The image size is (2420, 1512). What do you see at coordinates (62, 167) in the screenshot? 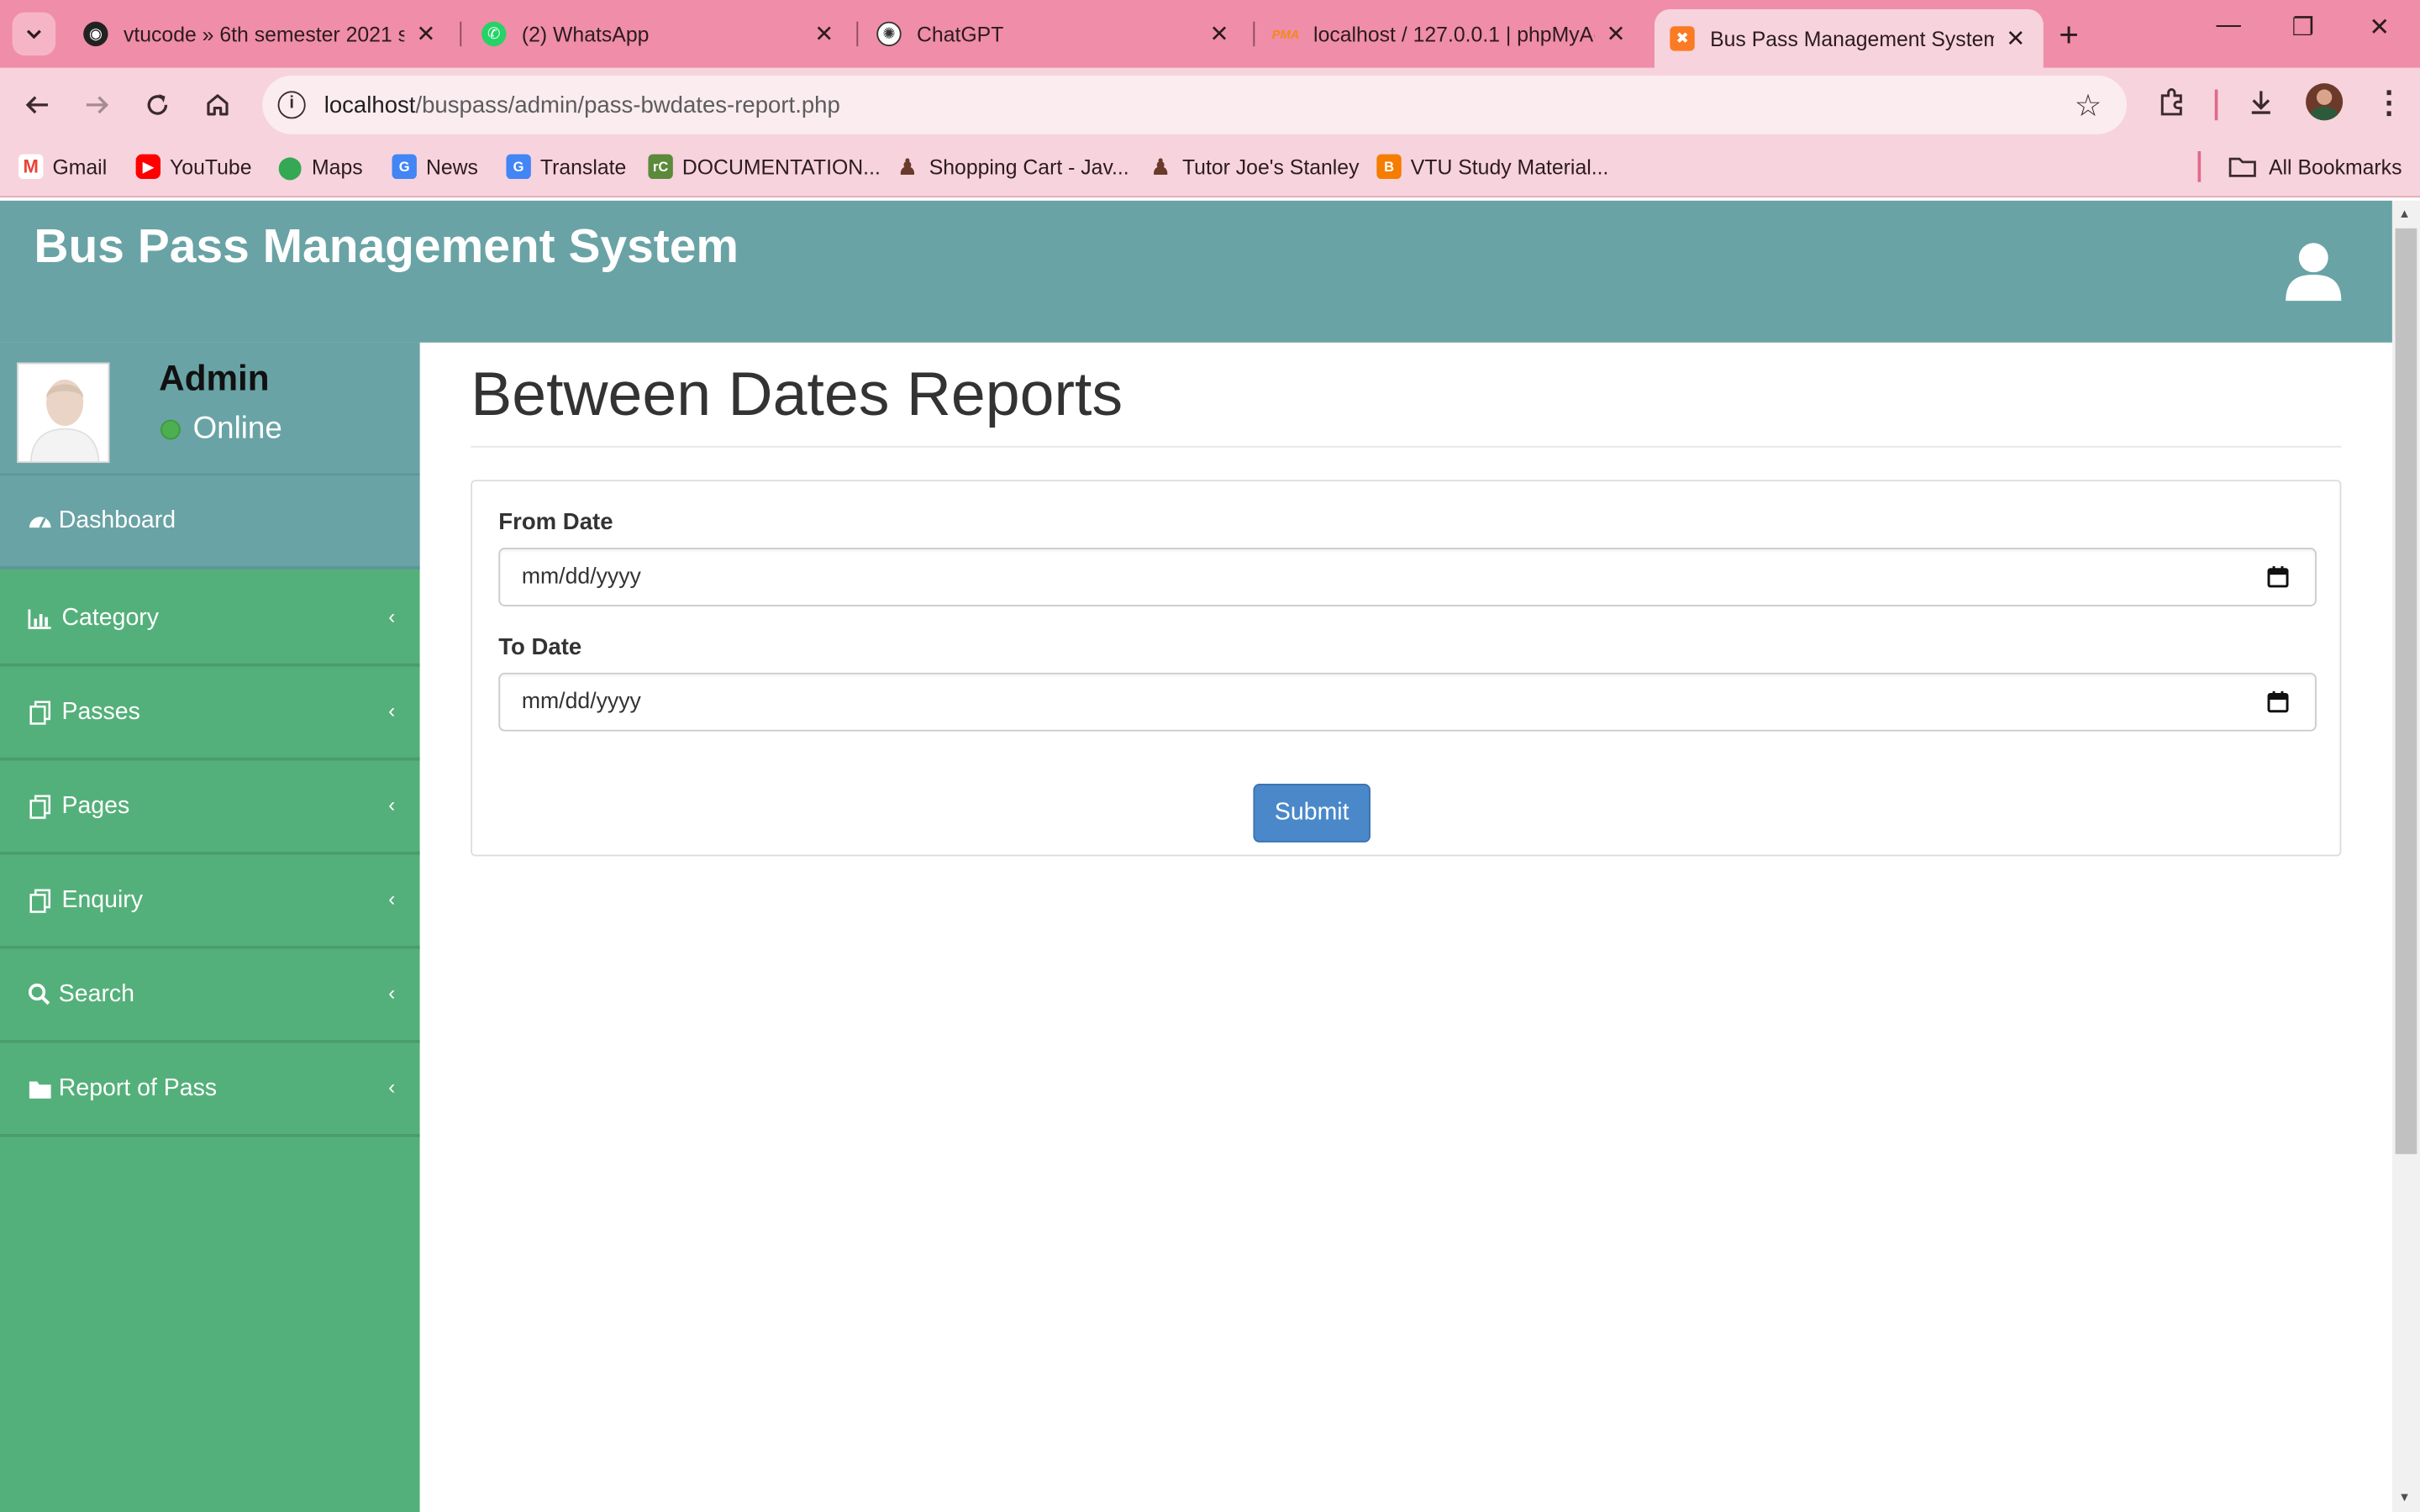
I see `bookmark-gmail: M Gmail` at bounding box center [62, 167].